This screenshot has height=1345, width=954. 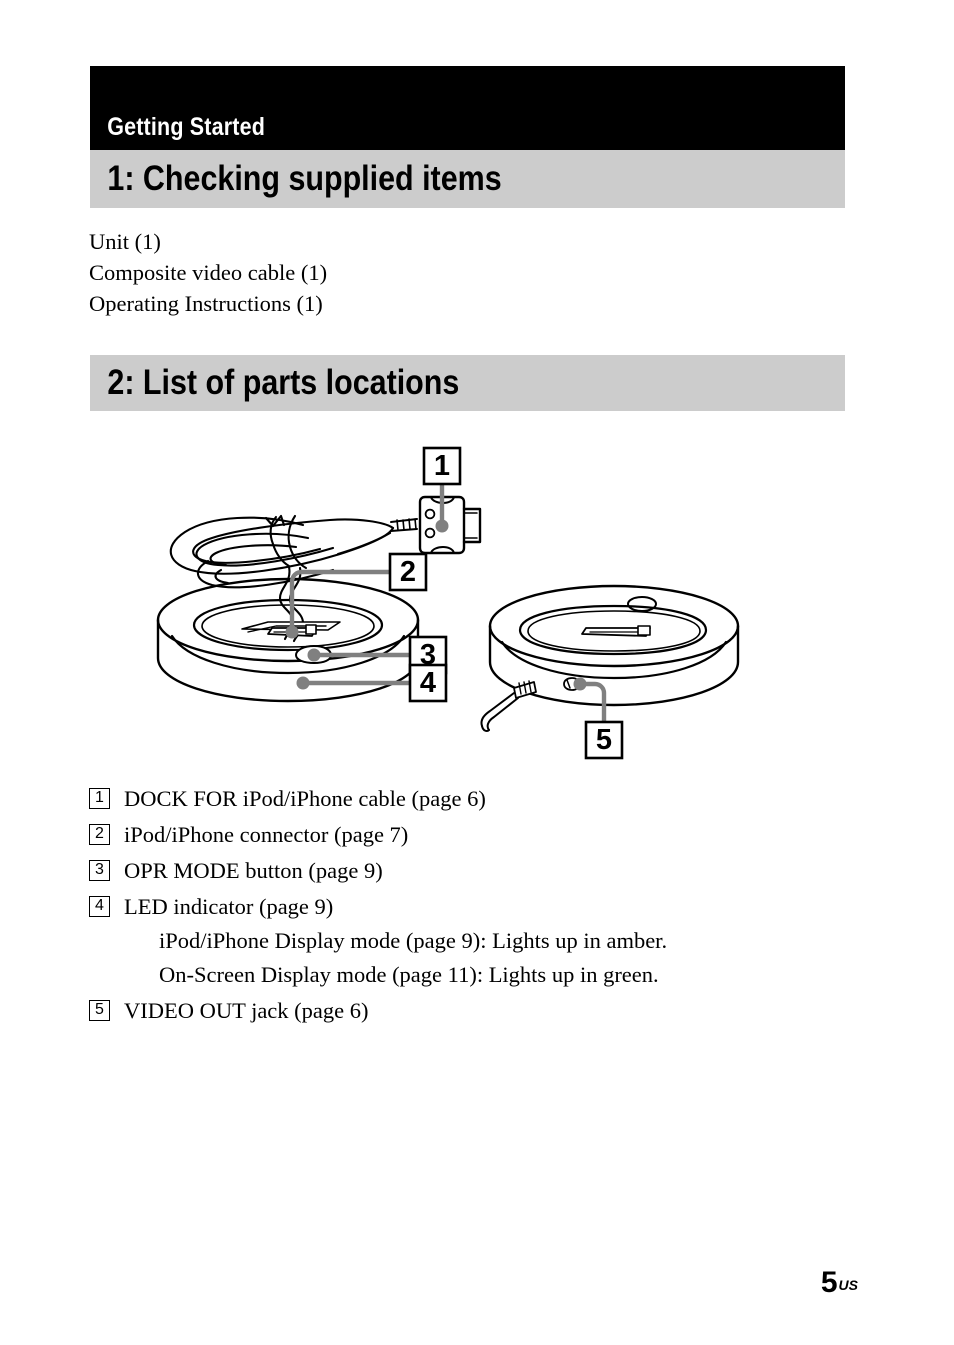 What do you see at coordinates (467, 108) in the screenshot?
I see `running-head-bar: Getting Started` at bounding box center [467, 108].